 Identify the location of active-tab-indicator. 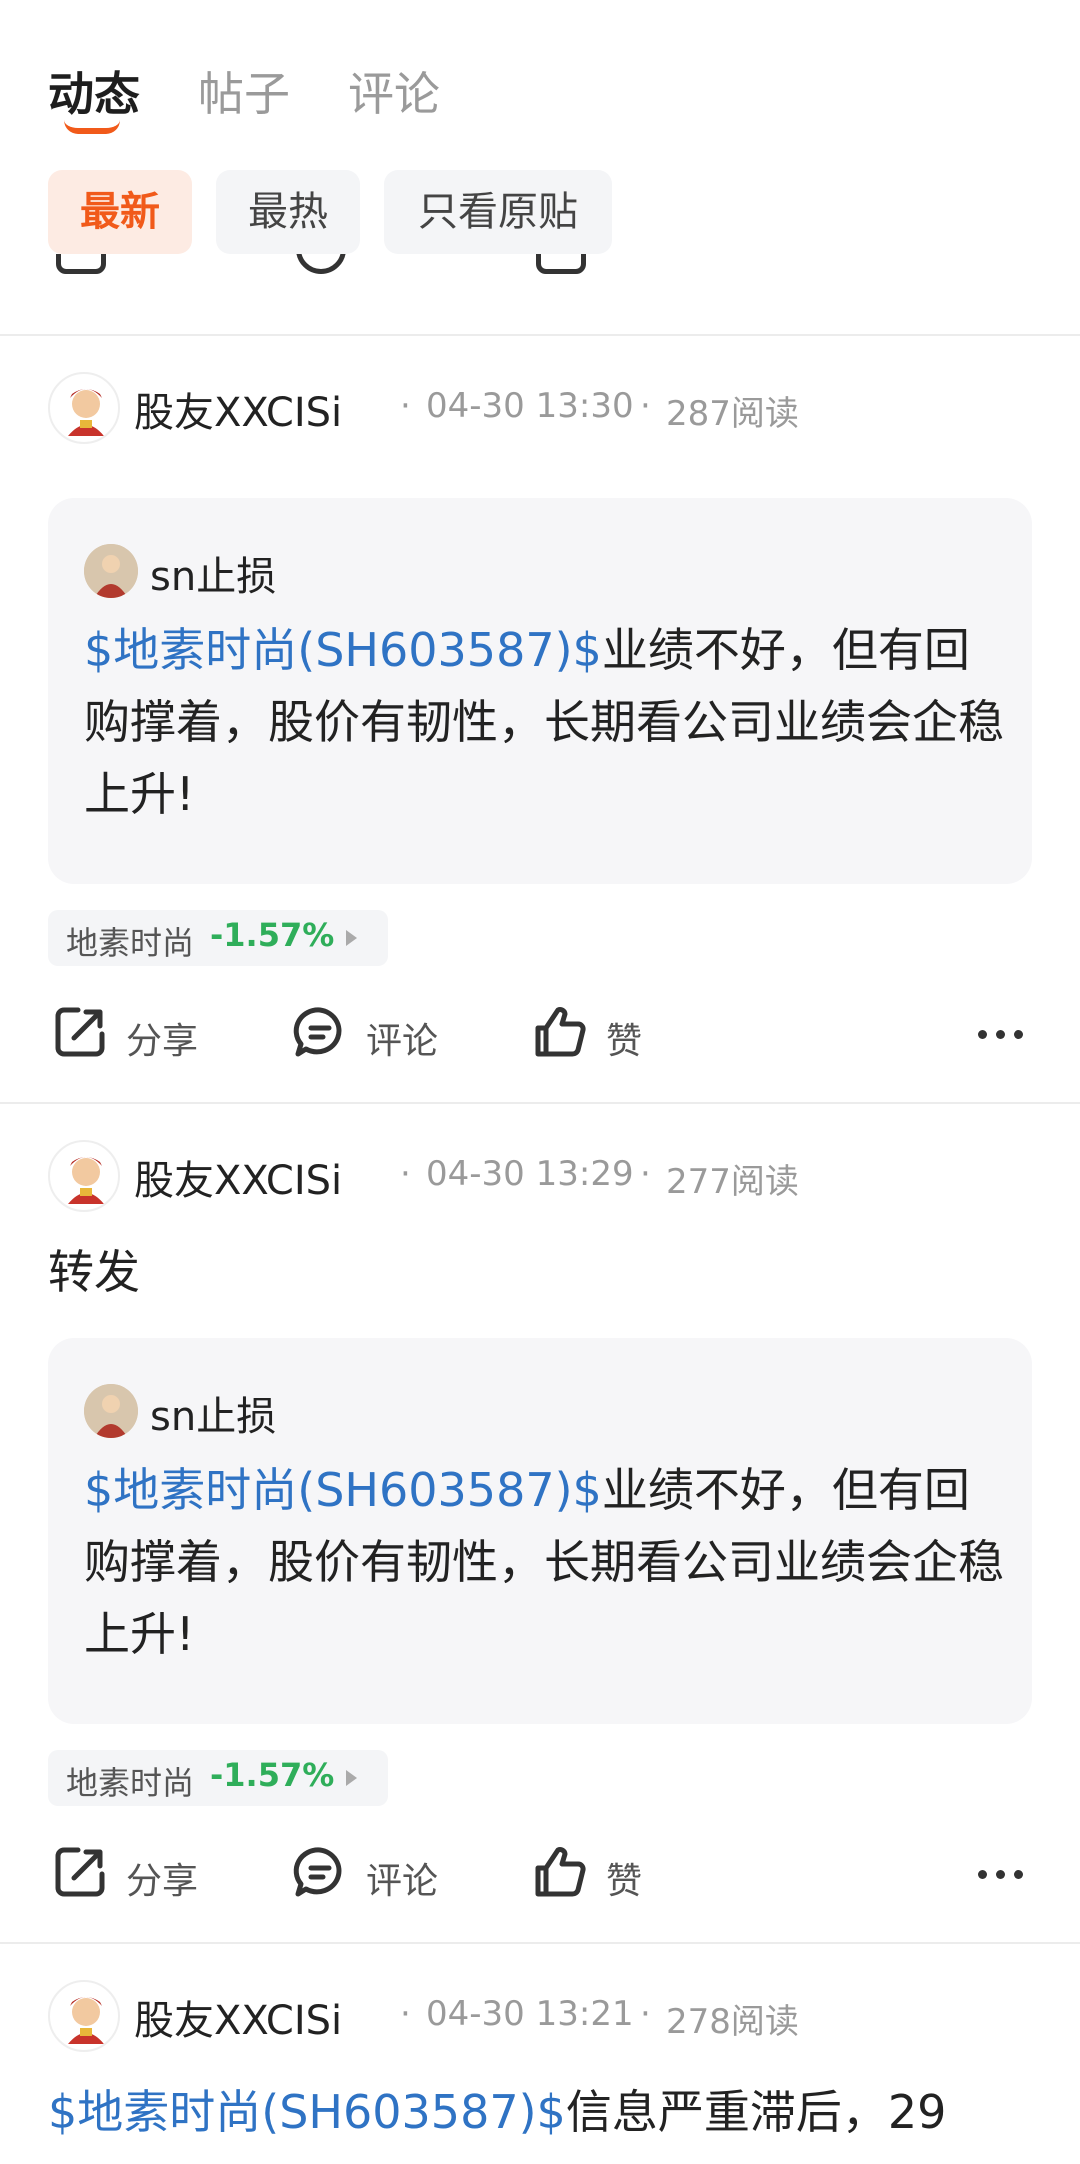
(92, 127).